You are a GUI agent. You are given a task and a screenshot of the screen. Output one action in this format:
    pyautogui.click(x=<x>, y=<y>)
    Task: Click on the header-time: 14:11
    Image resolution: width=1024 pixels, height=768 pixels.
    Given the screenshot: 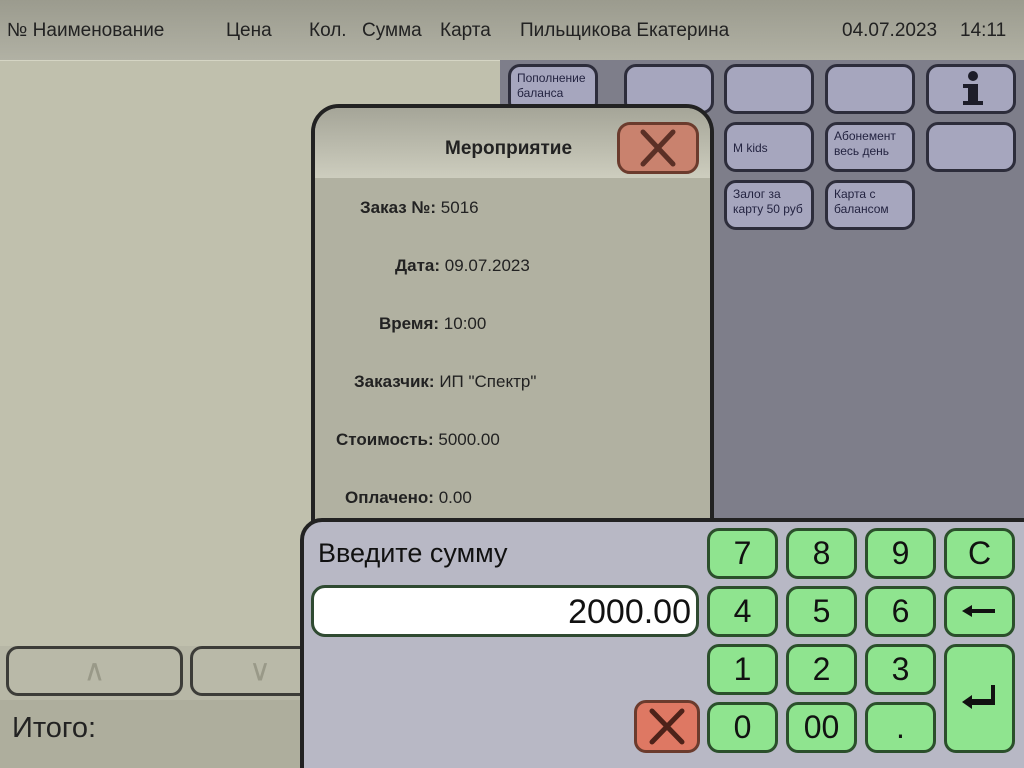 What is the action you would take?
    pyautogui.click(x=983, y=30)
    